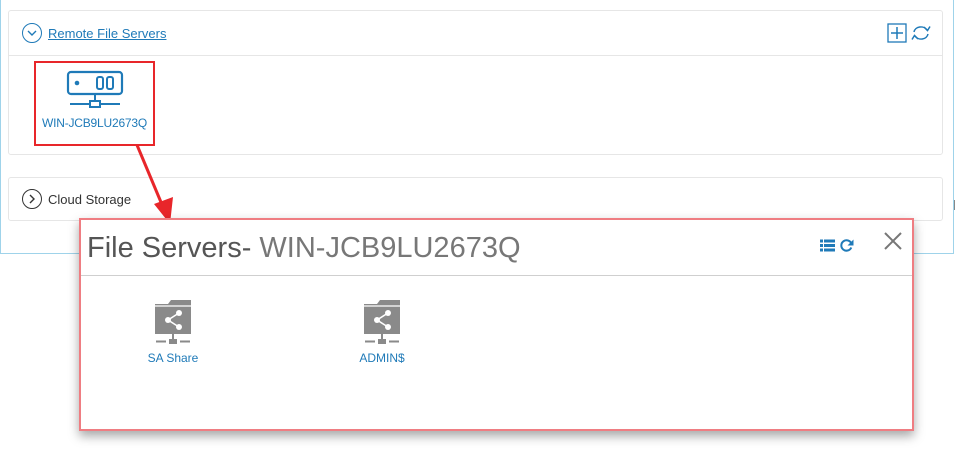  I want to click on refresh-icon, so click(846, 245).